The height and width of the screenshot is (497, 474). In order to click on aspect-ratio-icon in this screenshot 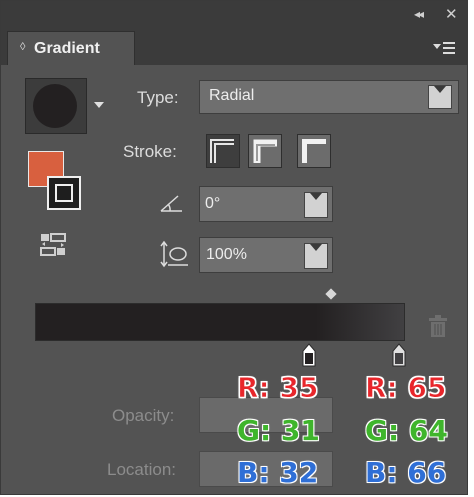, I will do `click(174, 254)`.